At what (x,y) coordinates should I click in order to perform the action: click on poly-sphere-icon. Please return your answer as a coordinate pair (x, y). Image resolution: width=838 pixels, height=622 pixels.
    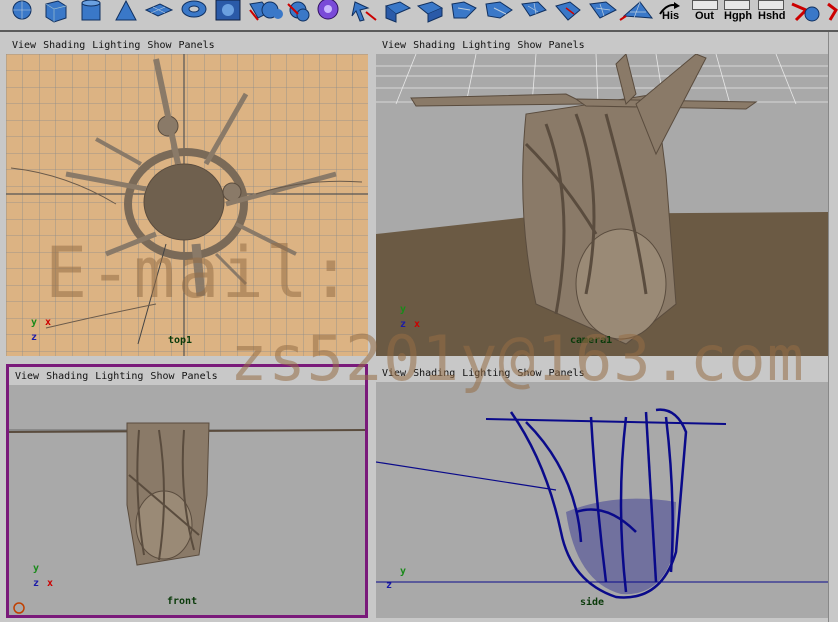
    Looking at the image, I should click on (22, 10).